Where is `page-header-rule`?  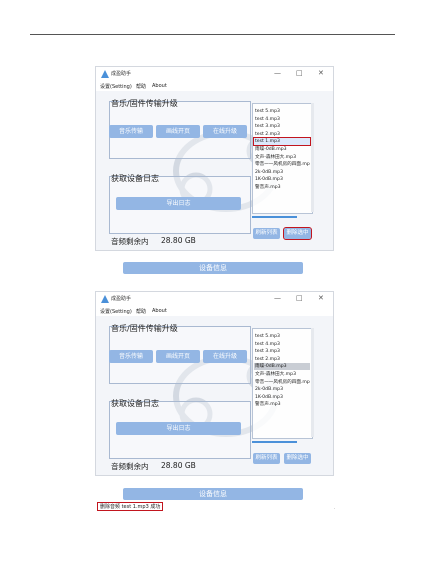
page-header-rule is located at coordinates (212, 34).